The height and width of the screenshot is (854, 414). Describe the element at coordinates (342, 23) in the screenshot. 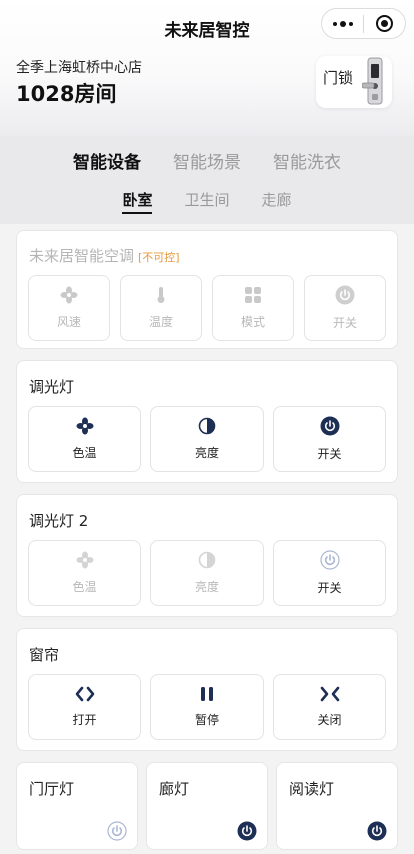

I see `more-icon` at that location.